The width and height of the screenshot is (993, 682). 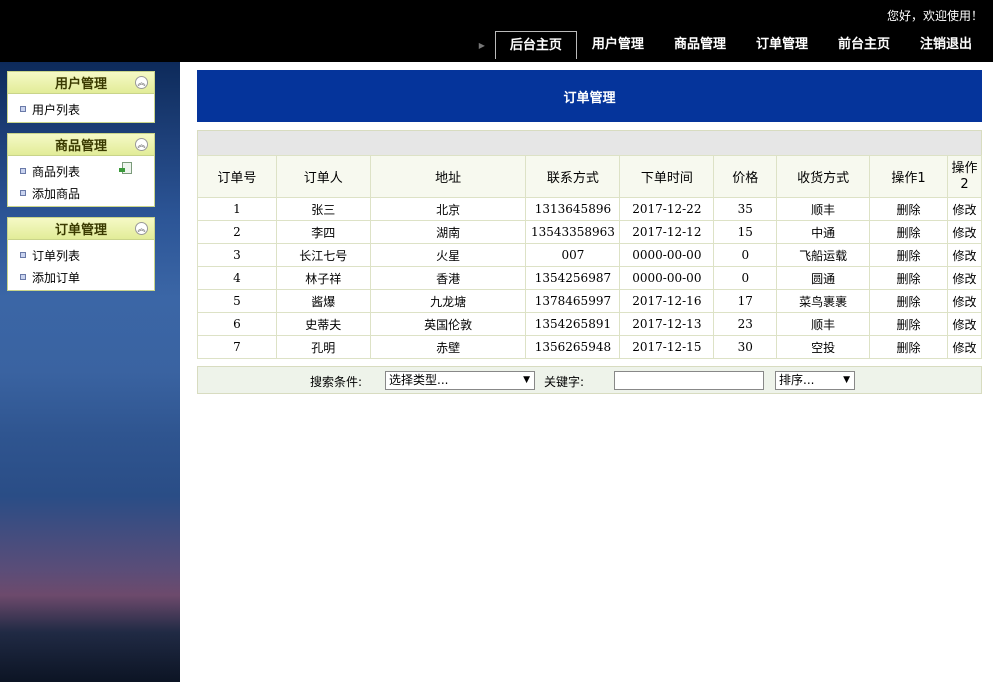 What do you see at coordinates (56, 109) in the screenshot?
I see `sidebar-item-label: 用户列表` at bounding box center [56, 109].